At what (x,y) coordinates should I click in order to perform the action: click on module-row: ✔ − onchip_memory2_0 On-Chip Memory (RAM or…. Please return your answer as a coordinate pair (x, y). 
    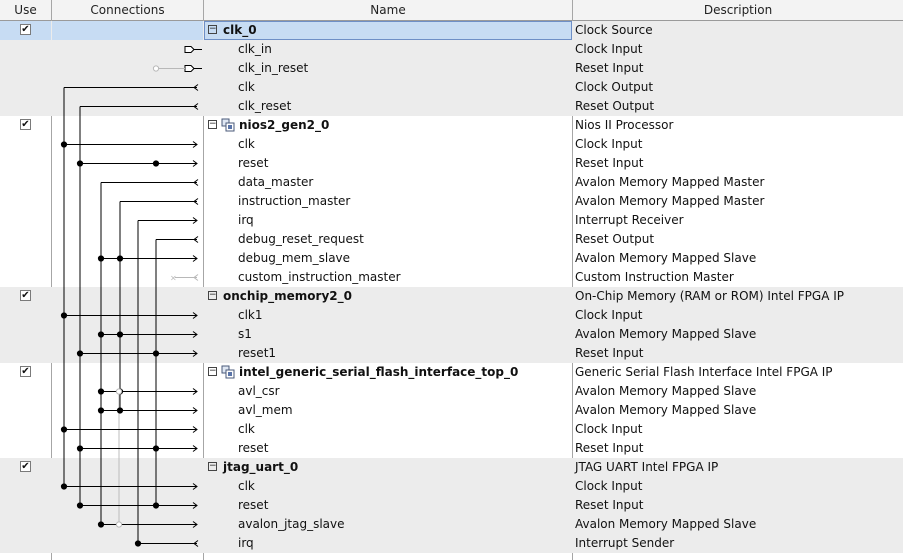
    Looking at the image, I should click on (451, 296).